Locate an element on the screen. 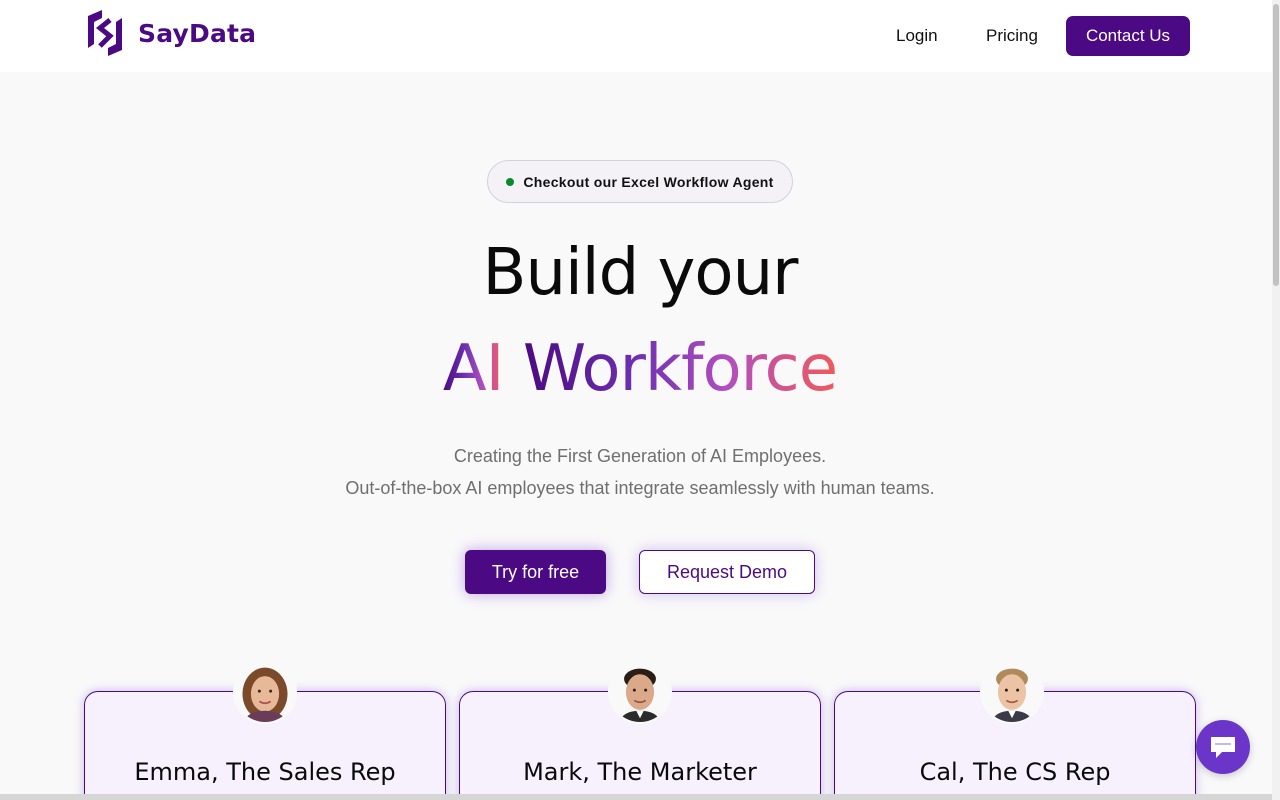  horizontal-scrollbar is located at coordinates (636, 797).